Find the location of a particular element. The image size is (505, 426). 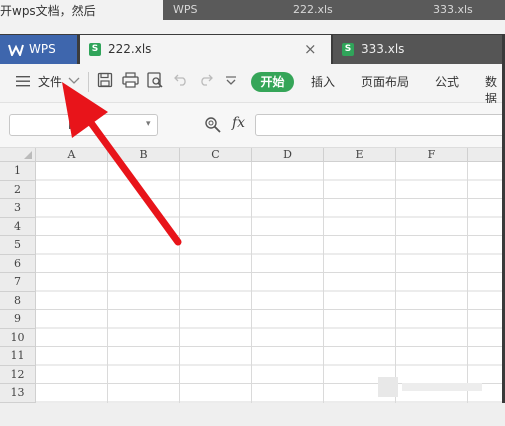

bottom-strip is located at coordinates (252, 414).